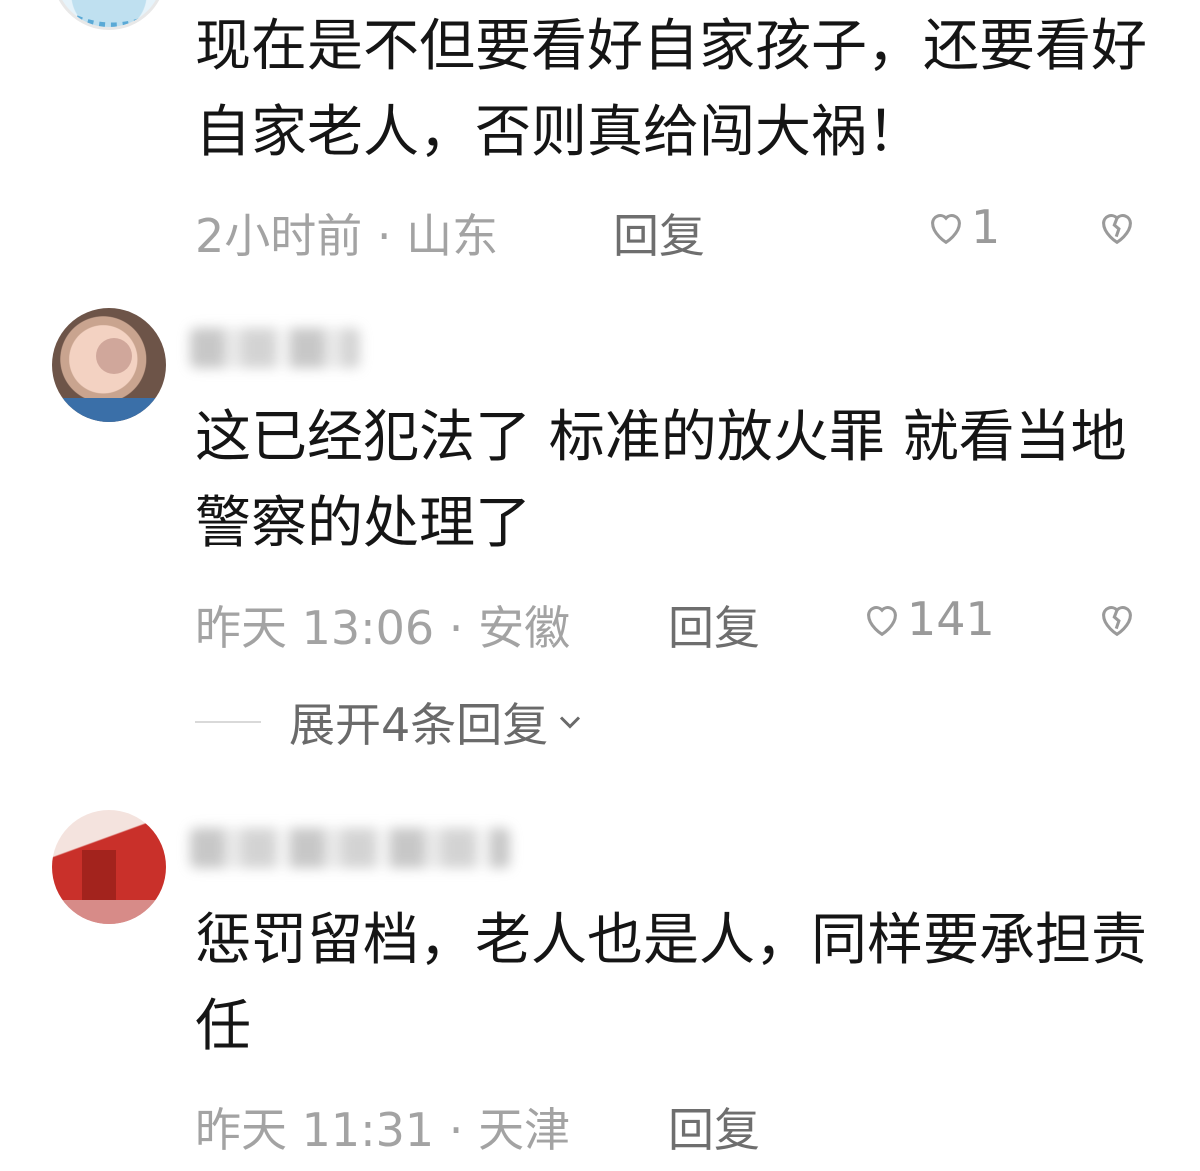 Image resolution: width=1200 pixels, height=1171 pixels. I want to click on comment-info: 昨天 13:06 · 安徽, so click(383, 628).